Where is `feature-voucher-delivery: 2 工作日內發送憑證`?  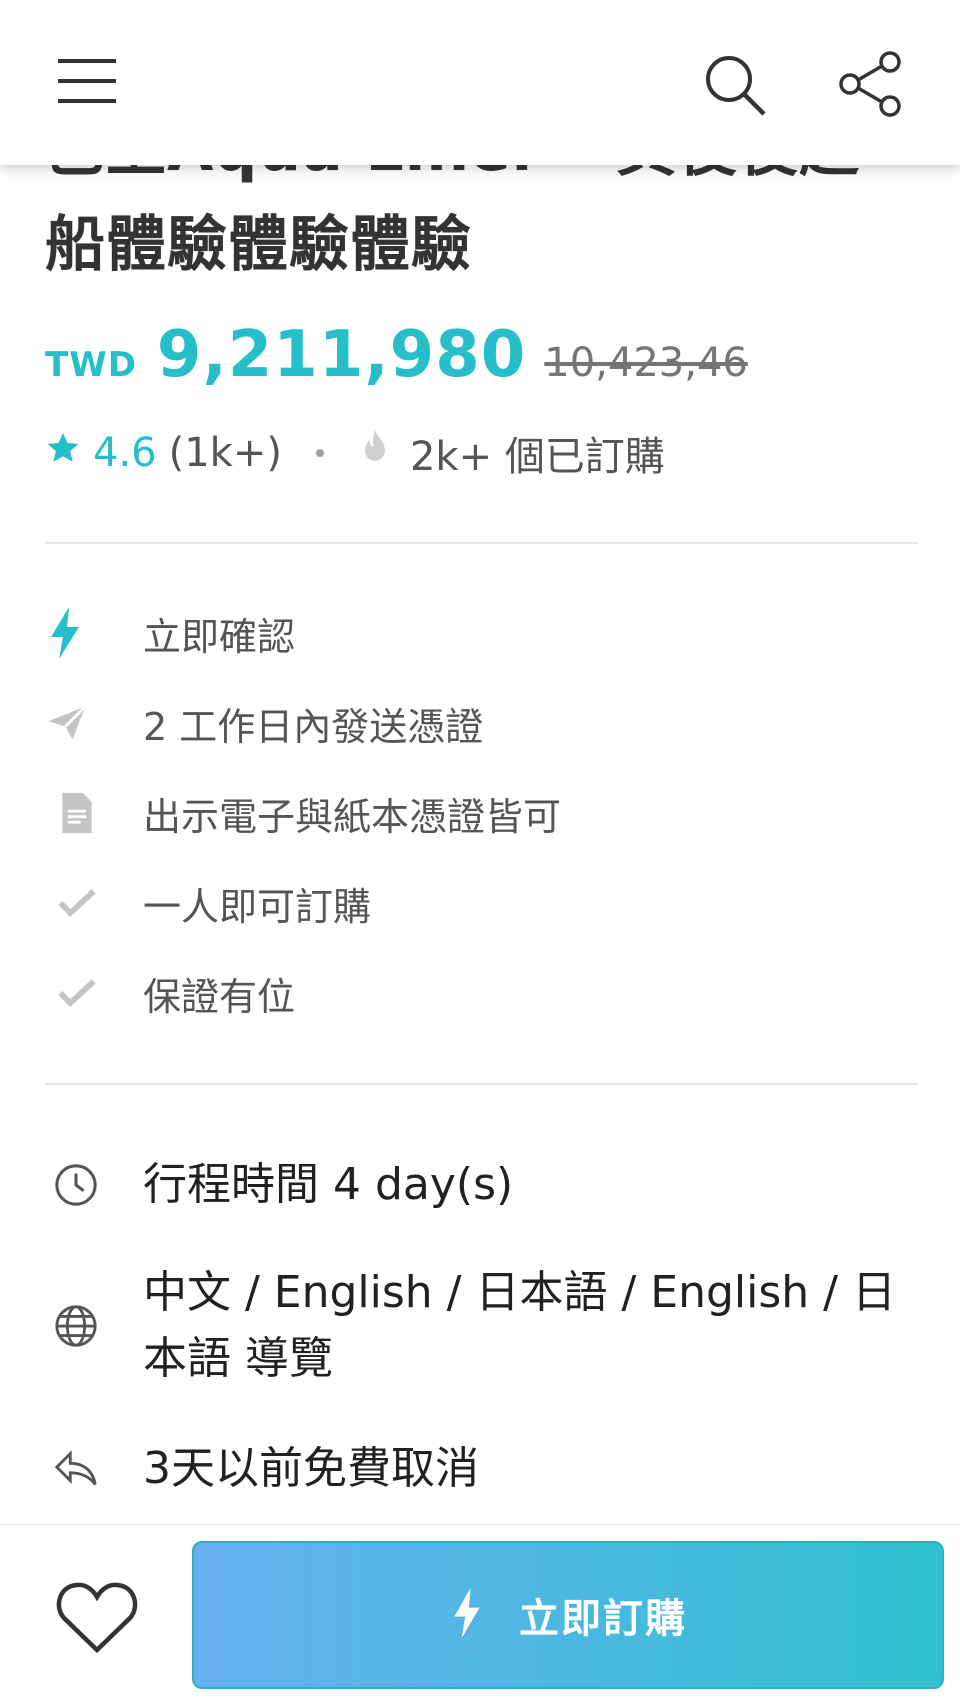
feature-voucher-delivery: 2 工作日內發送憑證 is located at coordinates (264, 723).